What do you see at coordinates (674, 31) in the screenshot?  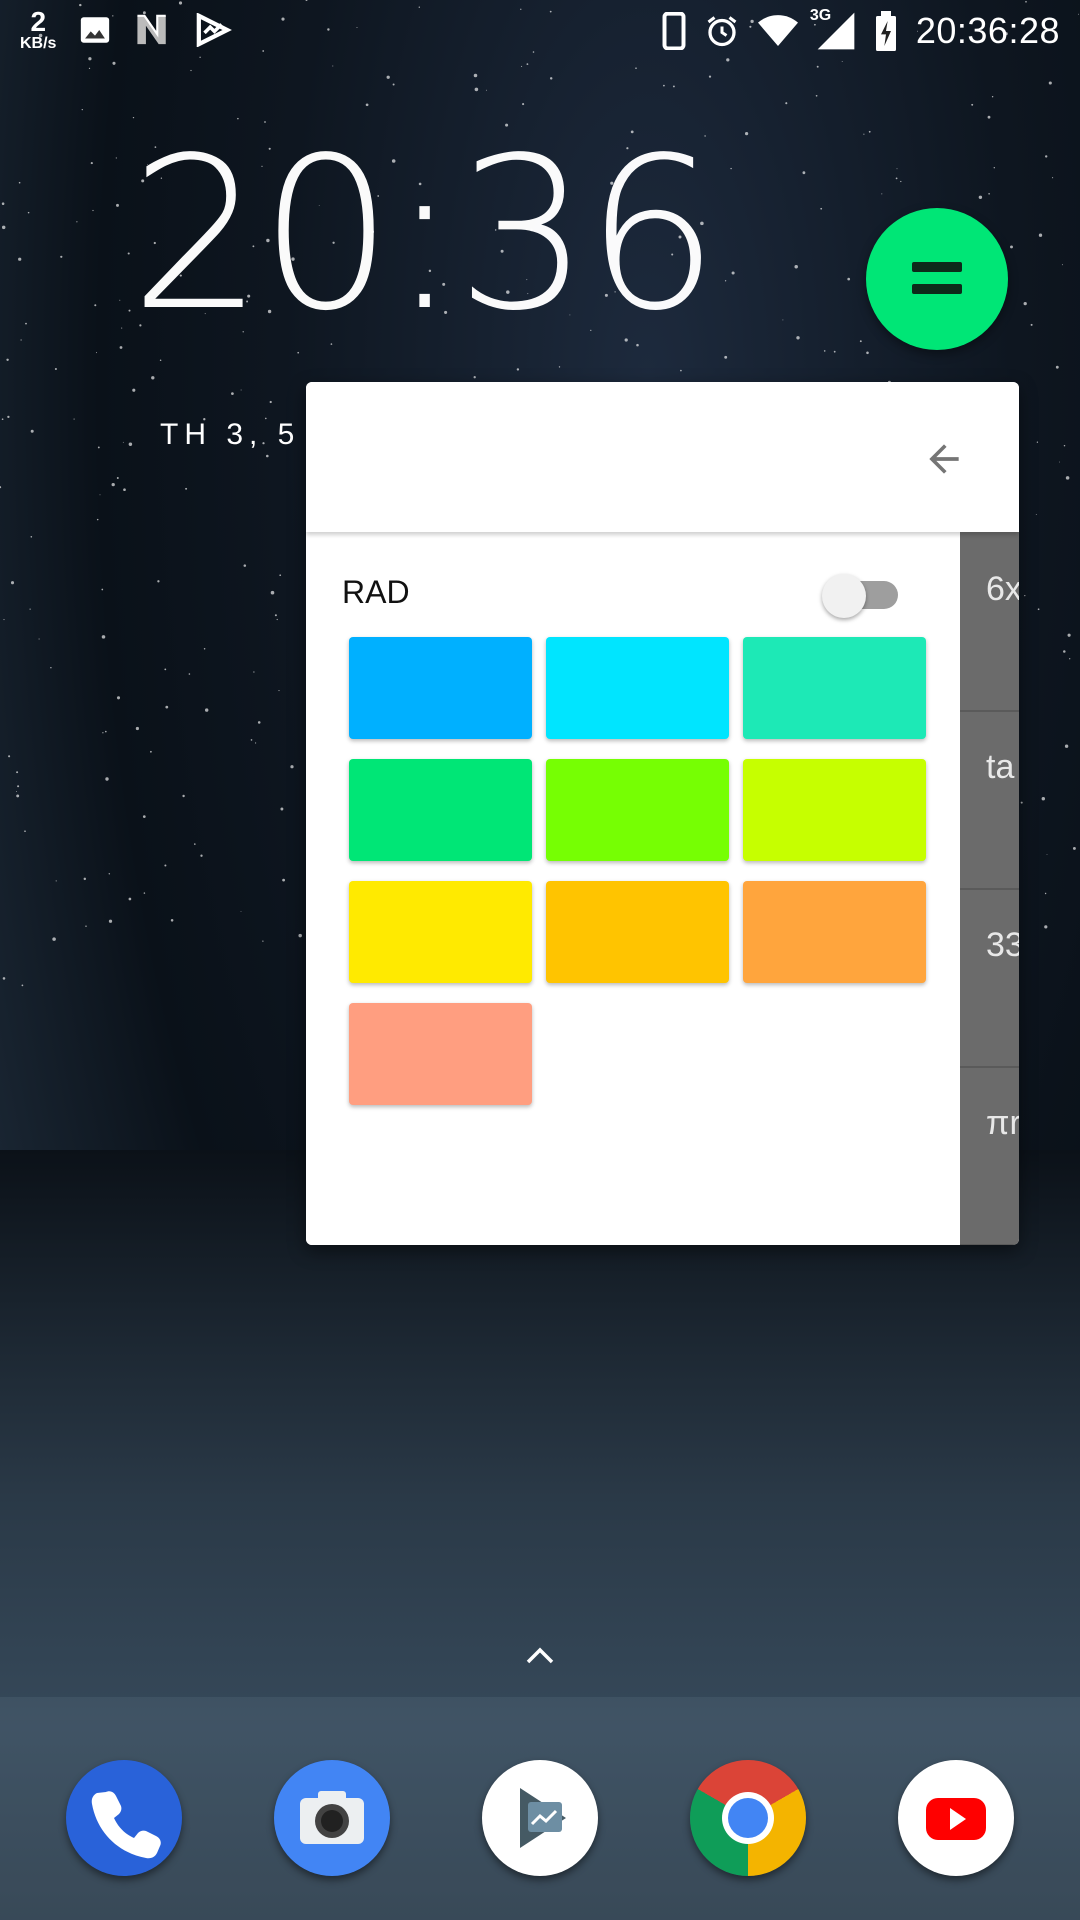 I see `phone-device-icon` at bounding box center [674, 31].